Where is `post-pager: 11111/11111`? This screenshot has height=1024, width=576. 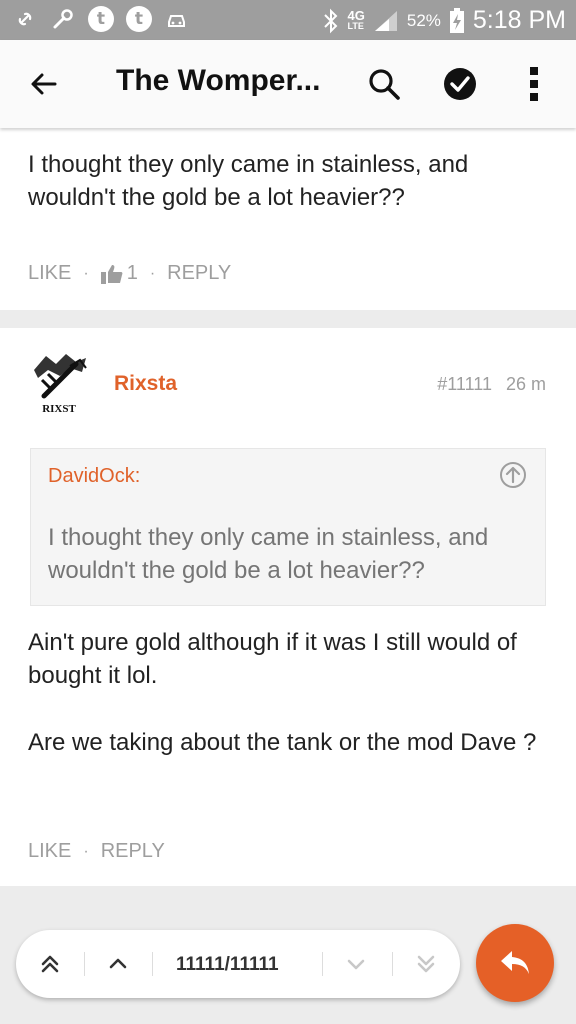
post-pager: 11111/11111 is located at coordinates (238, 964).